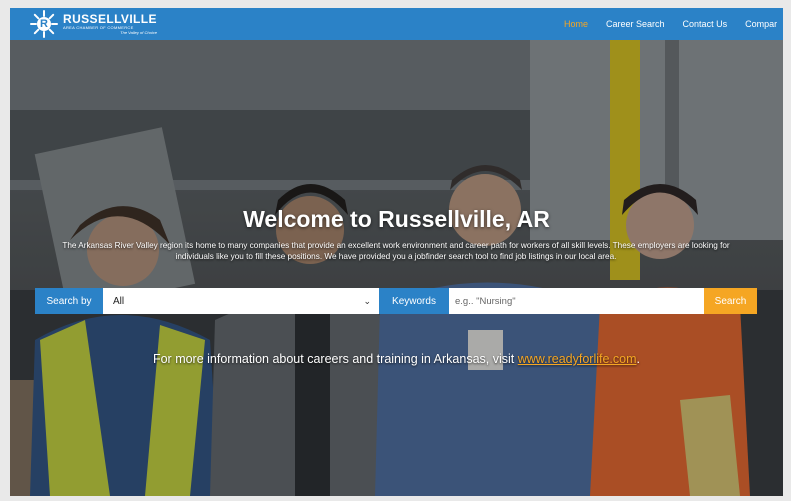 Image resolution: width=791 pixels, height=501 pixels. I want to click on search-by-select: All ⌄, so click(241, 301).